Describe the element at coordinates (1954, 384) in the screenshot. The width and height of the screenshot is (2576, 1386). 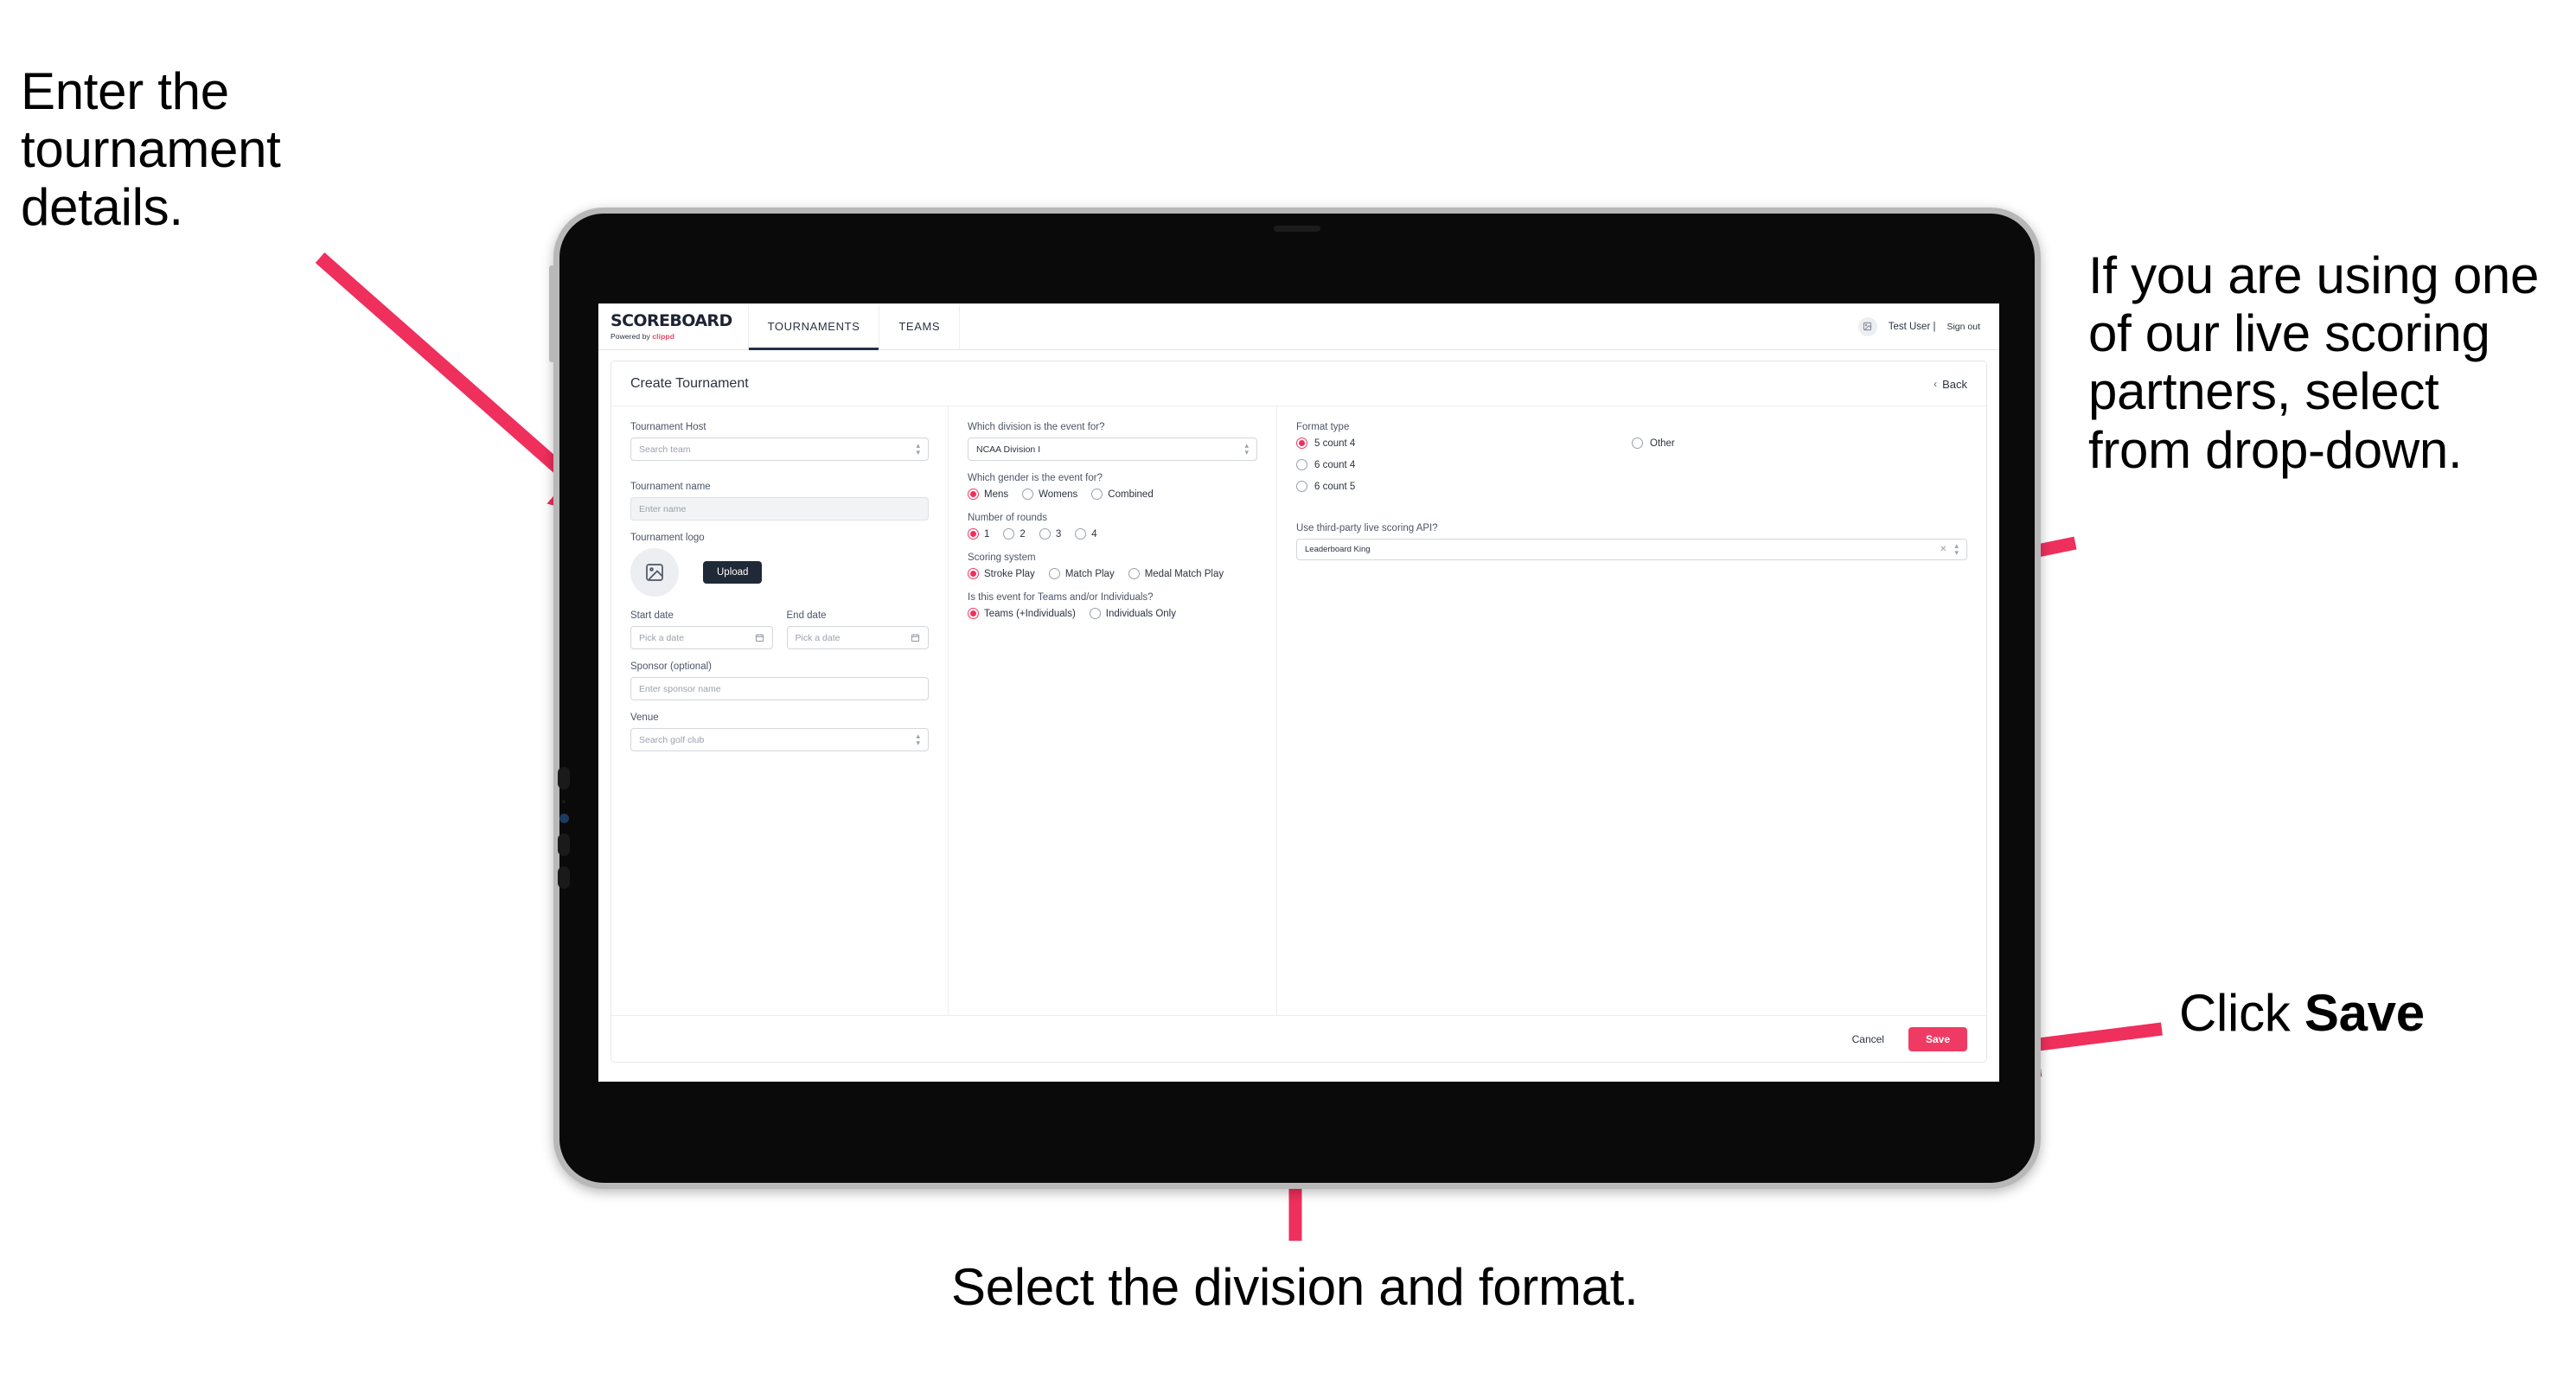
I see `back-label: Back` at that location.